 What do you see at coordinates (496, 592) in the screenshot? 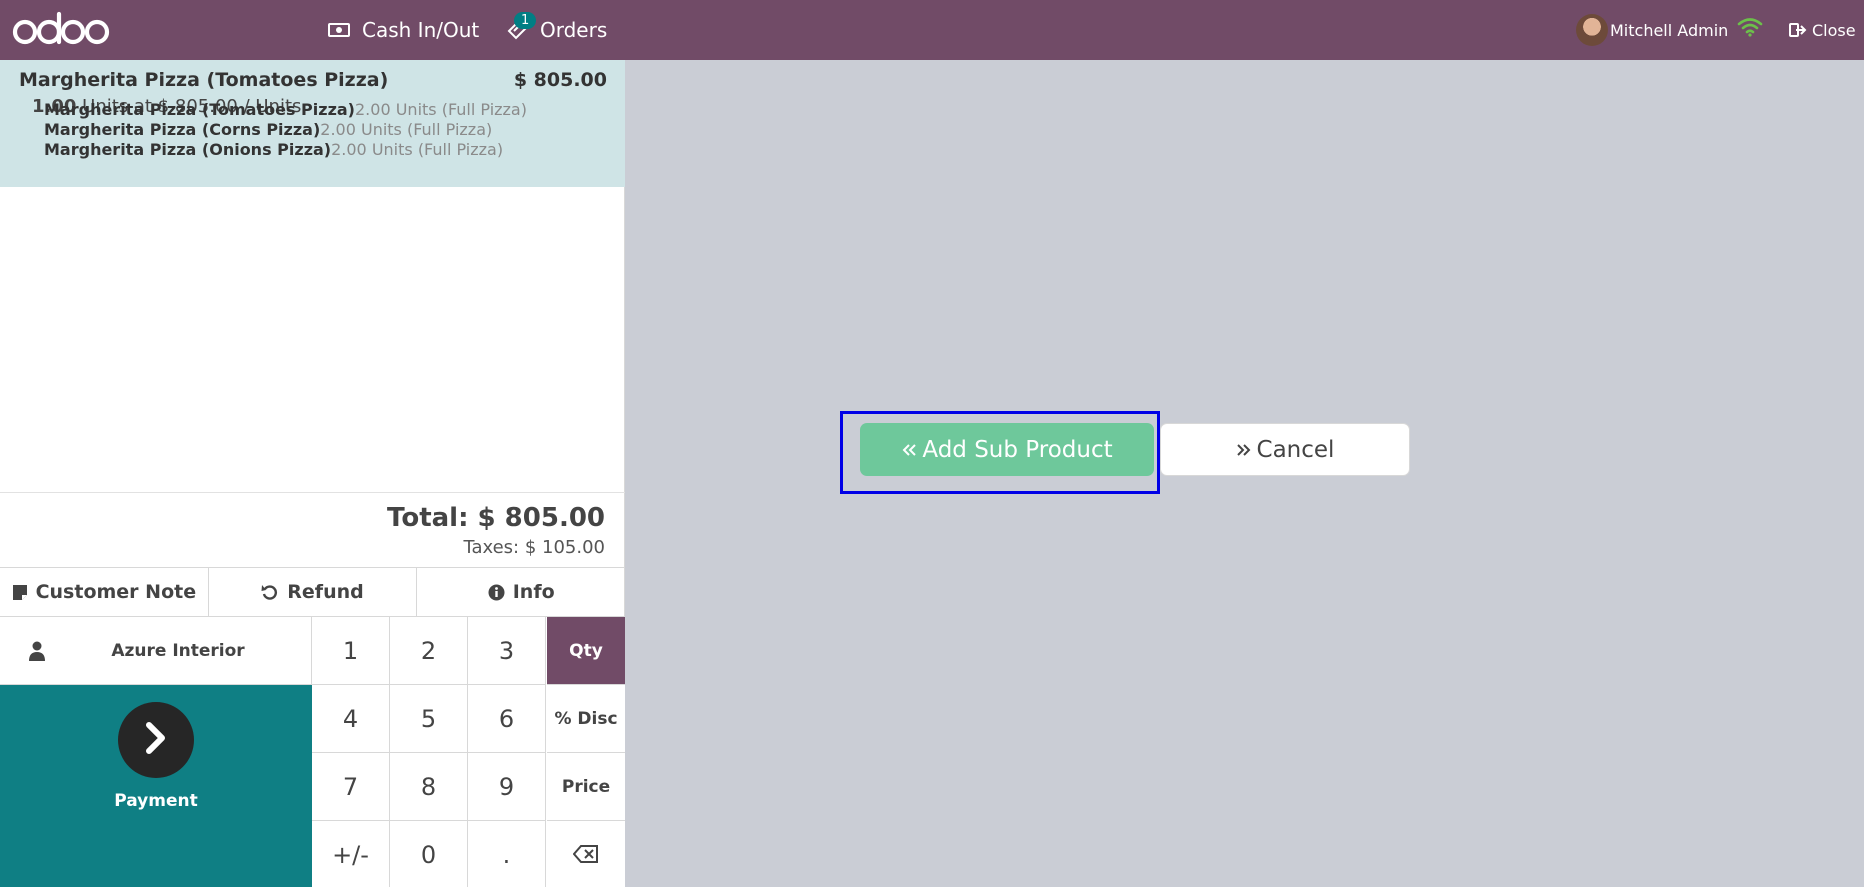
I see `info-icon` at bounding box center [496, 592].